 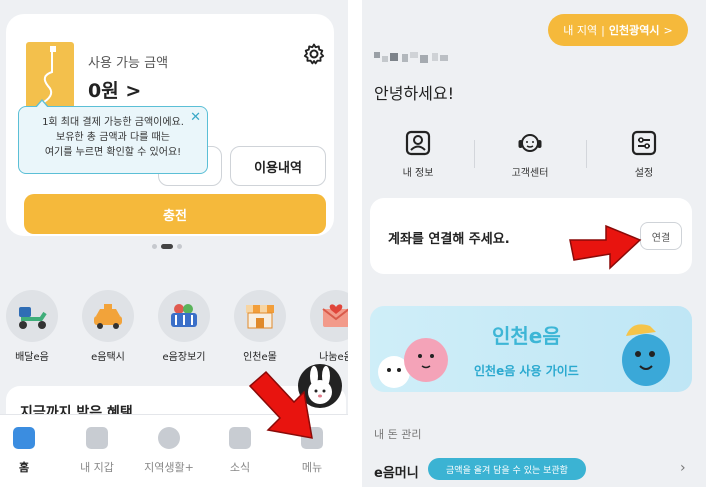 What do you see at coordinates (580, 30) in the screenshot?
I see `region-label: 내 지역` at bounding box center [580, 30].